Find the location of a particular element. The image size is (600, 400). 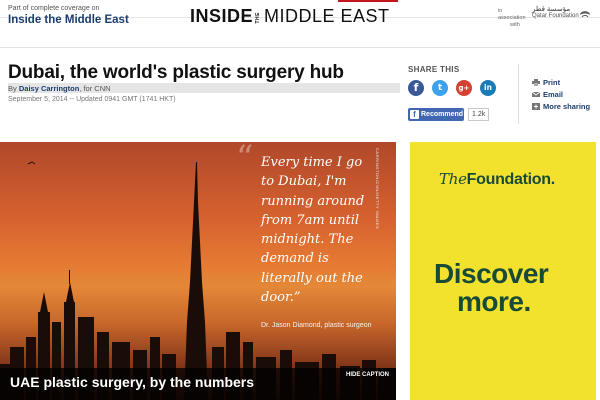

facebook-recommend-button: f Recommend is located at coordinates (436, 114).